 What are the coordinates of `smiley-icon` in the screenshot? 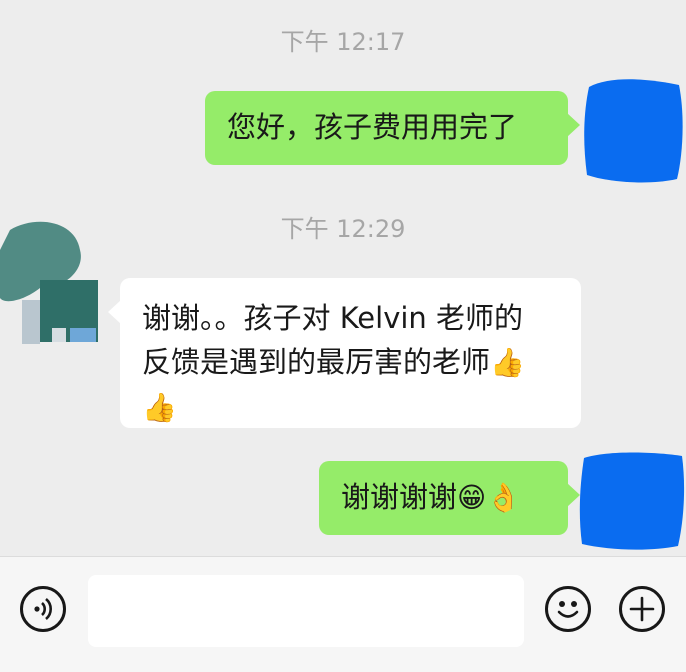 It's located at (568, 609).